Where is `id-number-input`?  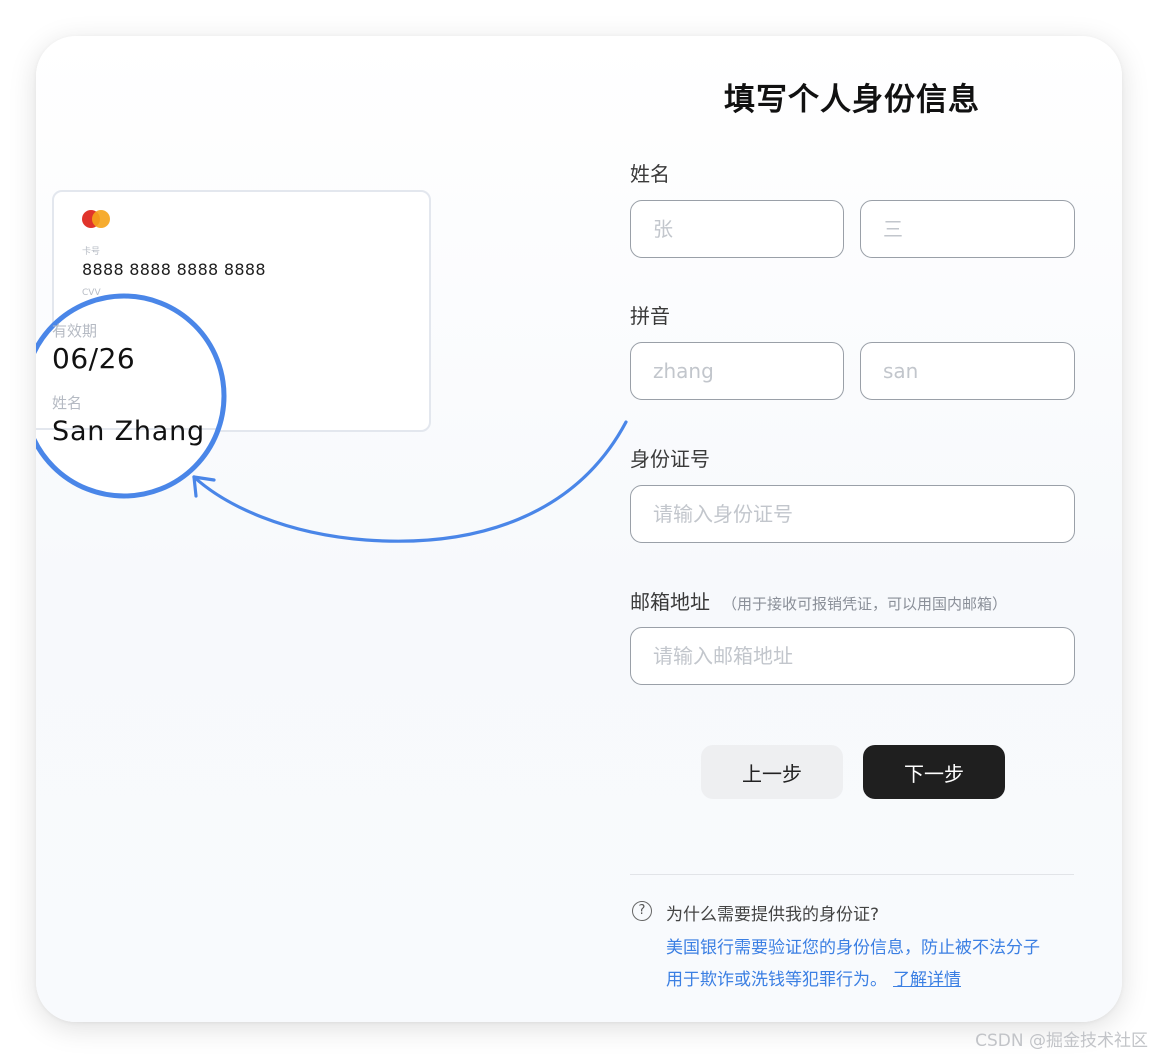
id-number-input is located at coordinates (852, 514).